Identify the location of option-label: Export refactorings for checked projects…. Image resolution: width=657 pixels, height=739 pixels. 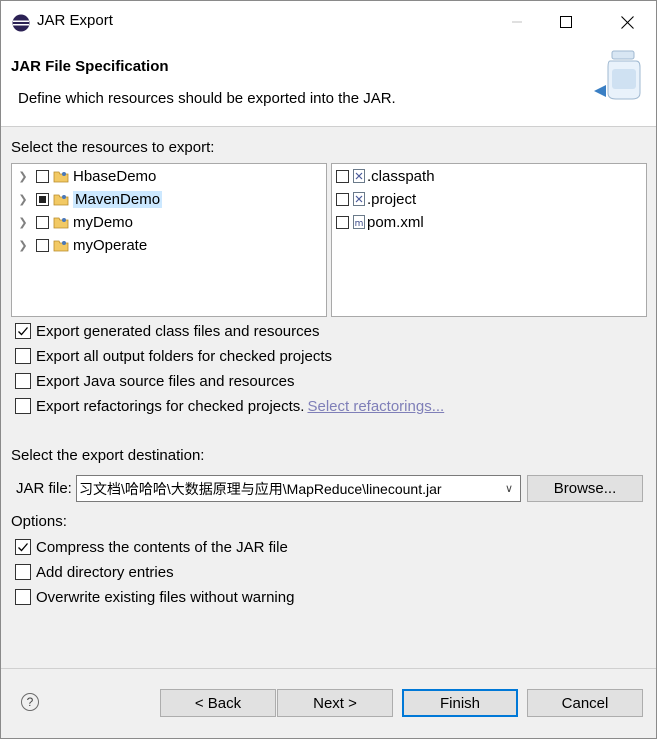
(170, 406).